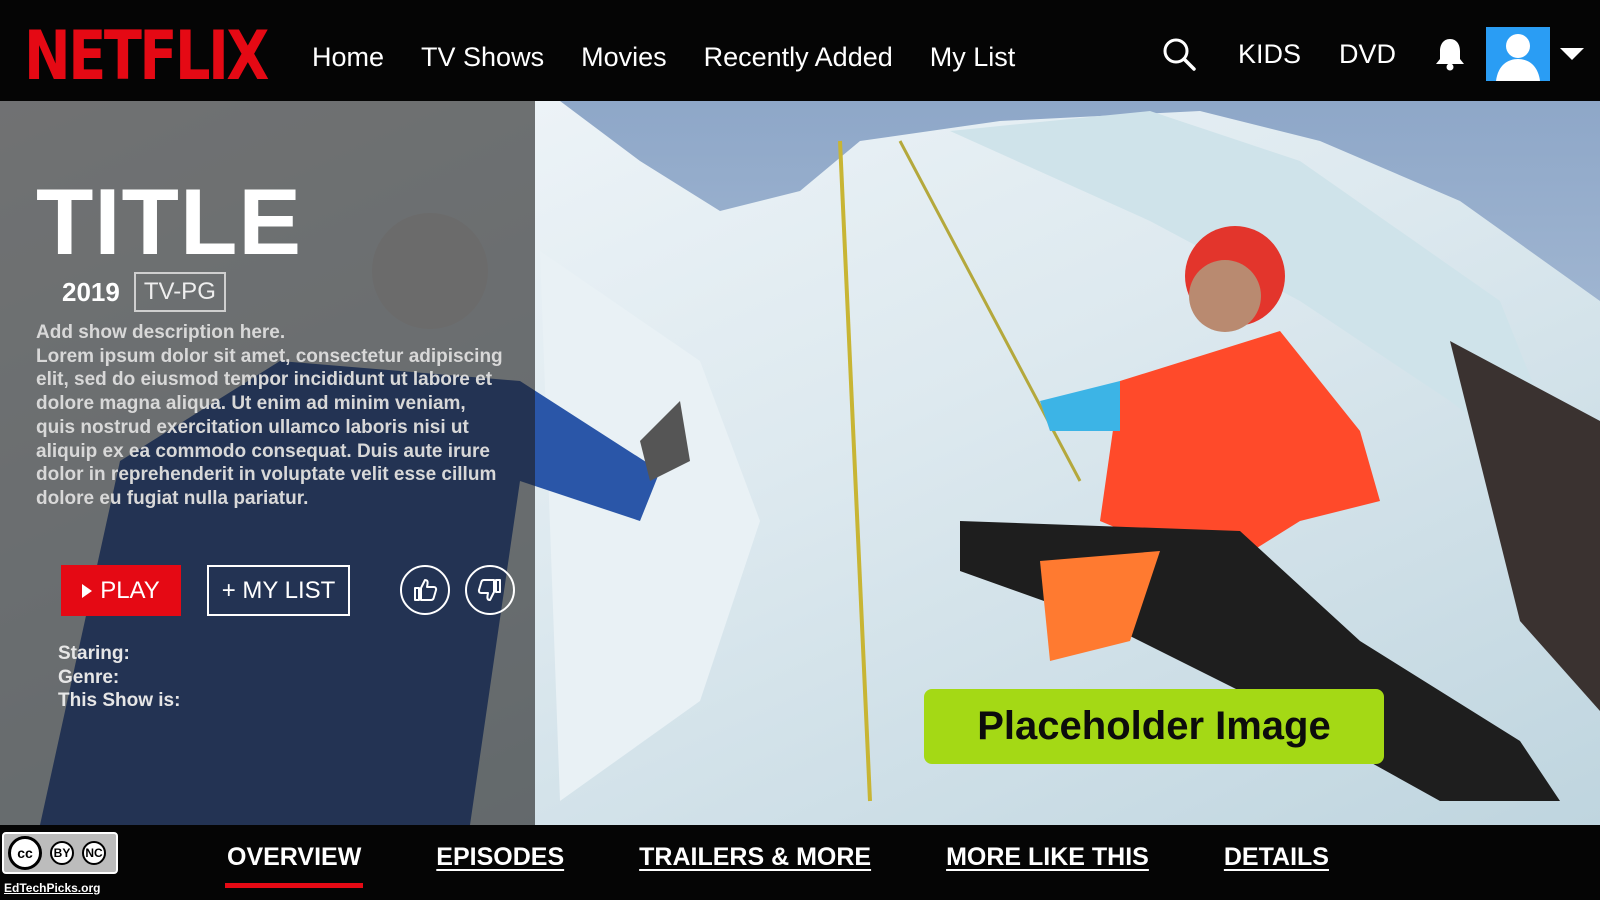  I want to click on cc-by-icon: BY, so click(62, 853).